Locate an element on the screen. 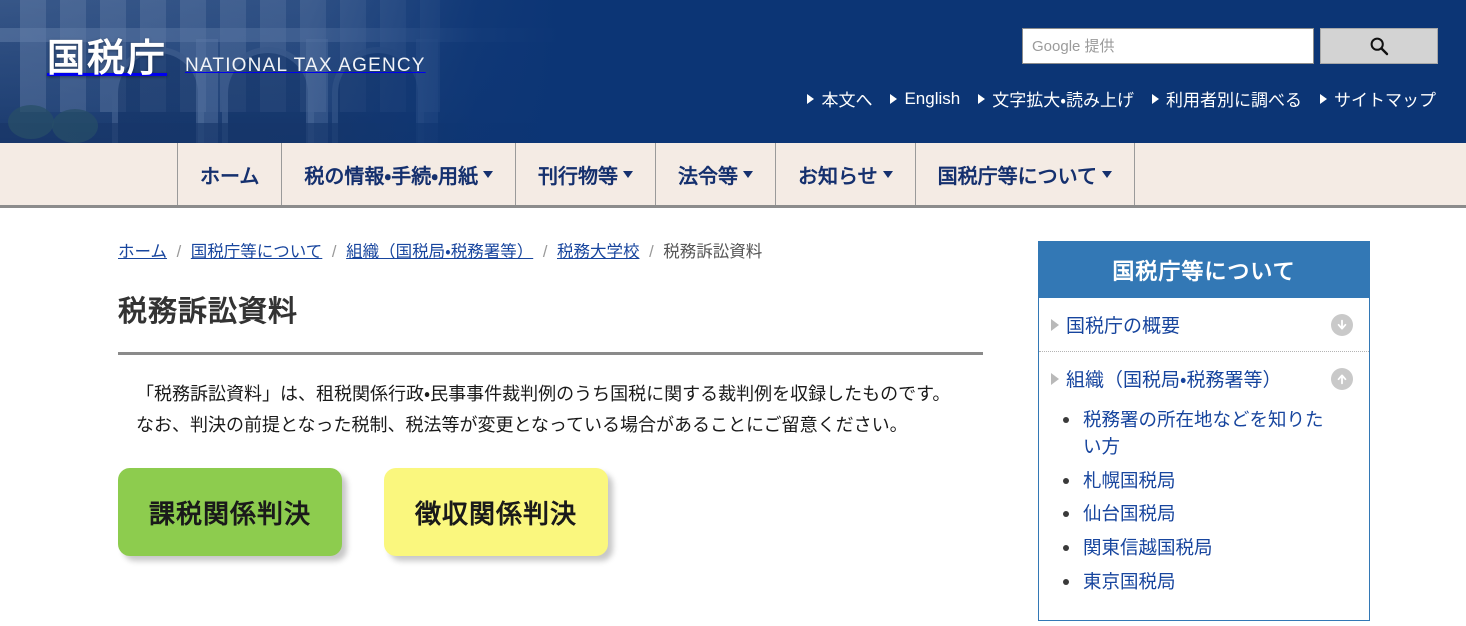  breadcrumb-item-home: ホーム is located at coordinates (142, 252).